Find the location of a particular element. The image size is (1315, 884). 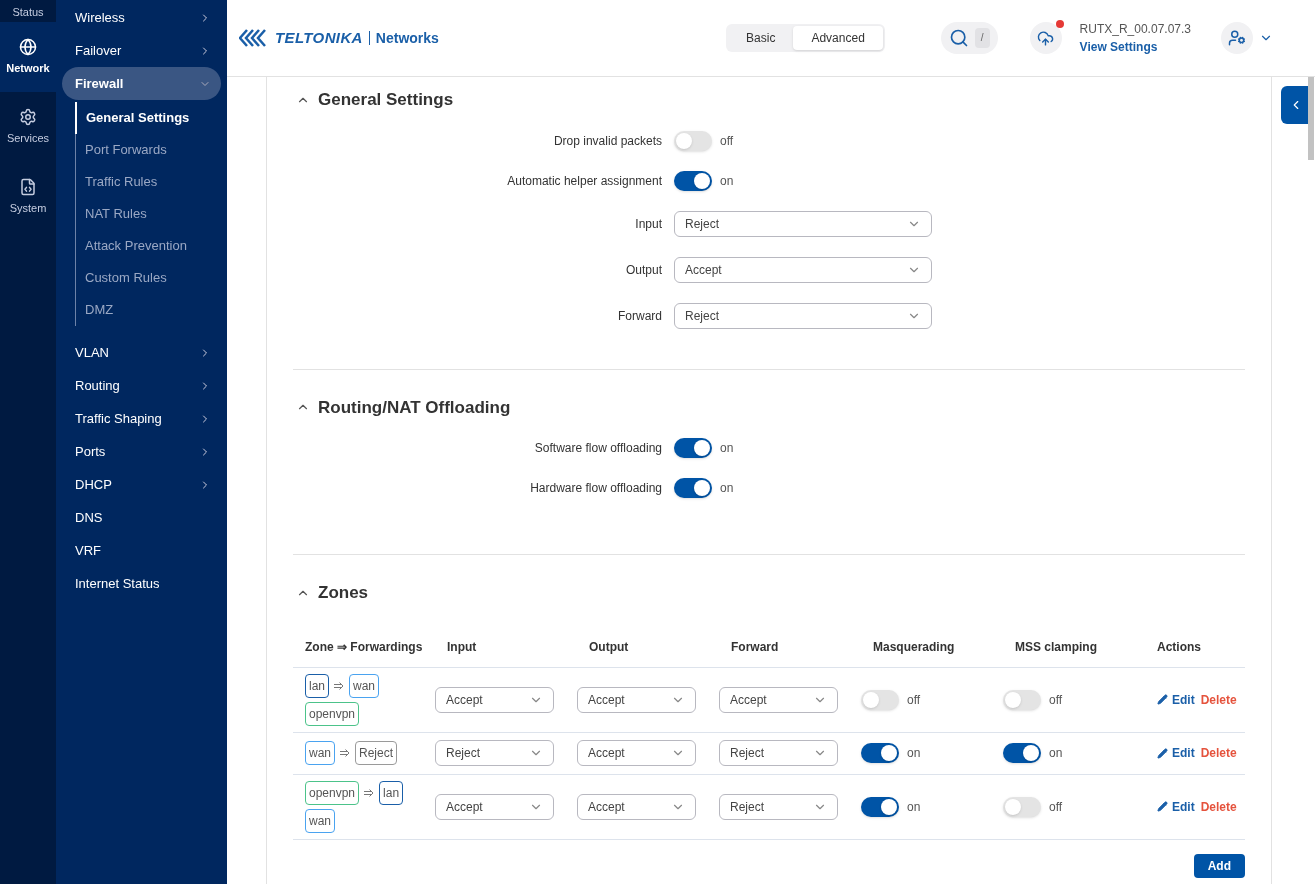

rail-nav-item: Status is located at coordinates (28, 11).